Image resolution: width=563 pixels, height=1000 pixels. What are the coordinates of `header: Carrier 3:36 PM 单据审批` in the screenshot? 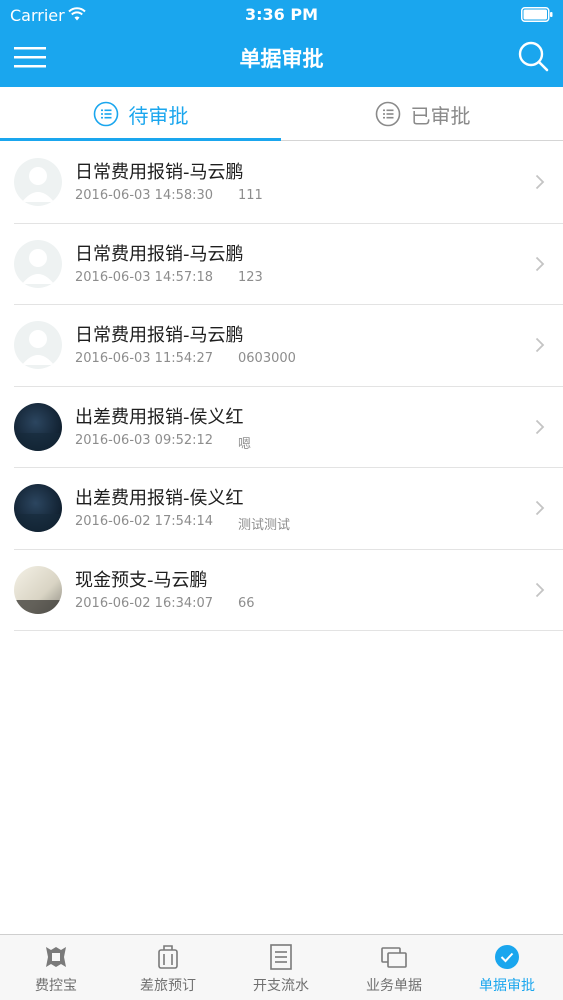 It's located at (281, 43).